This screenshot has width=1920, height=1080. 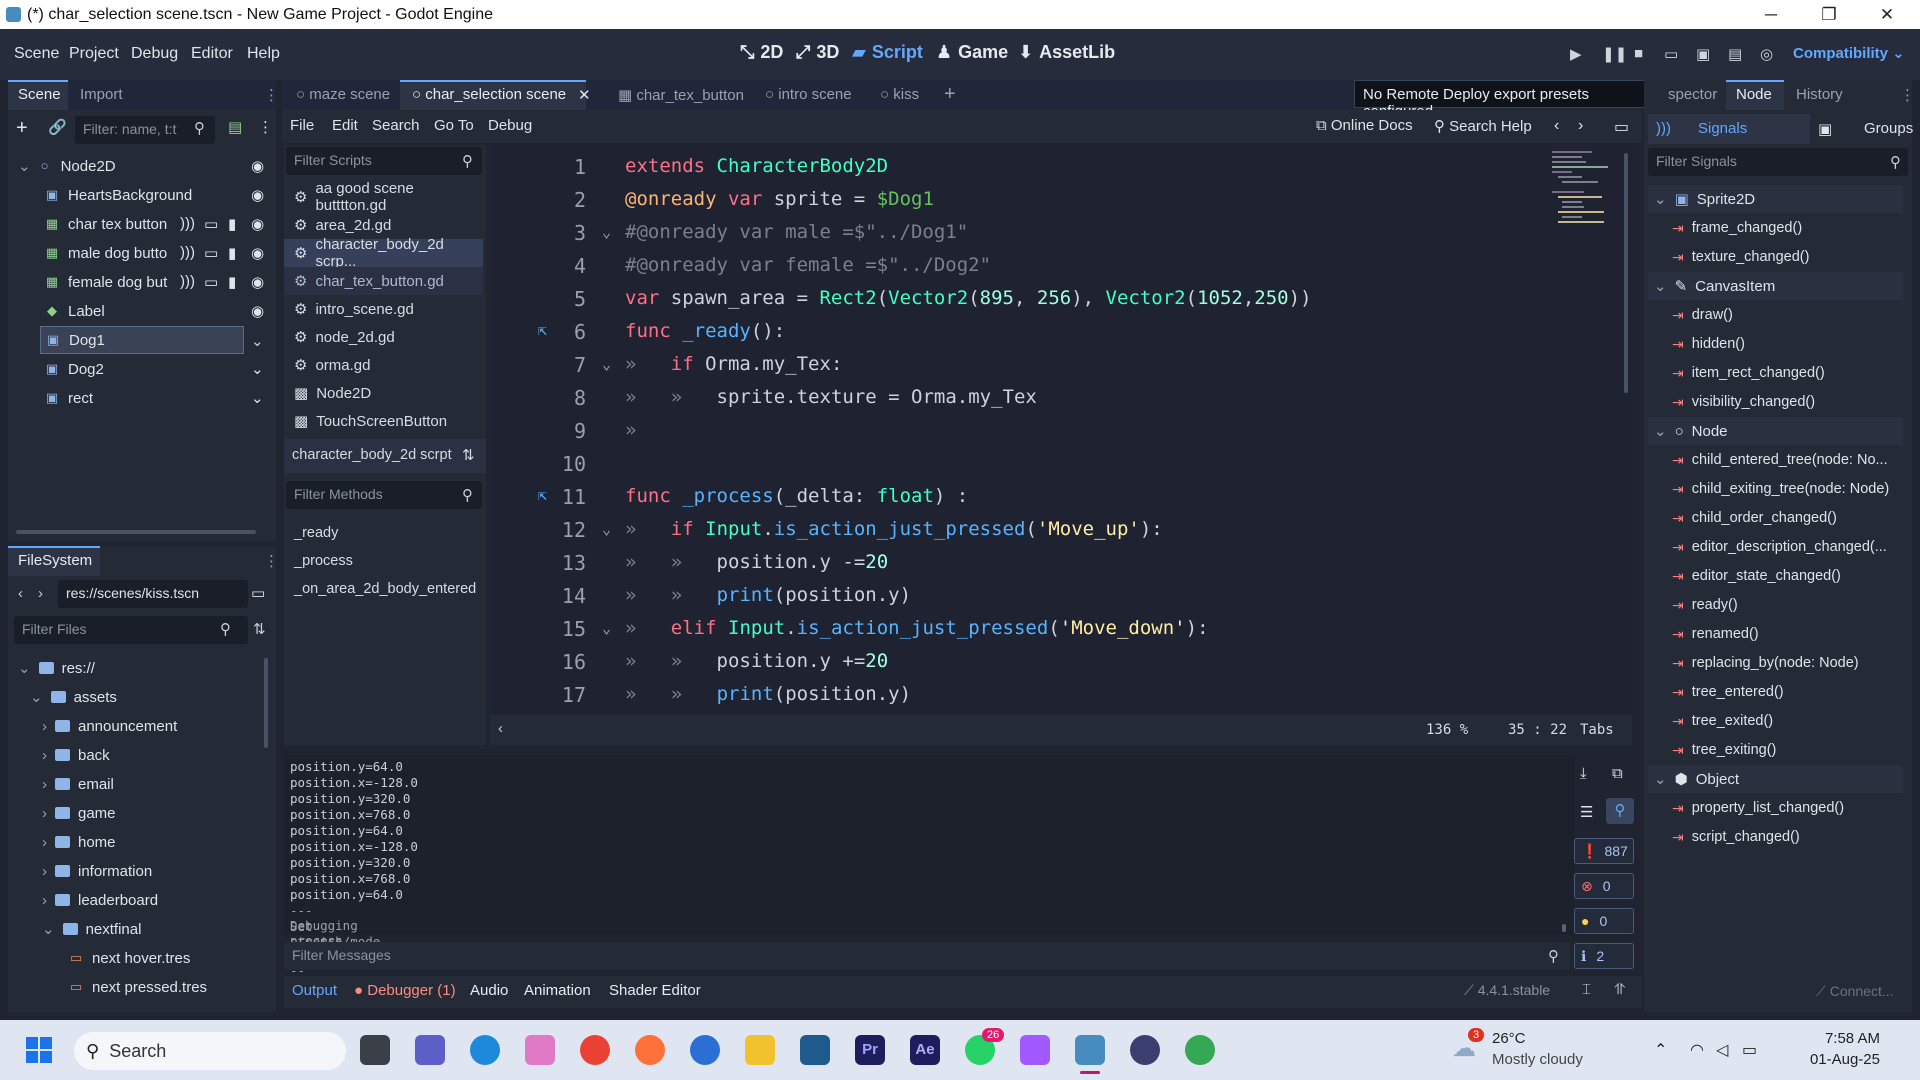 What do you see at coordinates (129, 958) in the screenshot?
I see `fs-file: ▭ next hover.tres` at bounding box center [129, 958].